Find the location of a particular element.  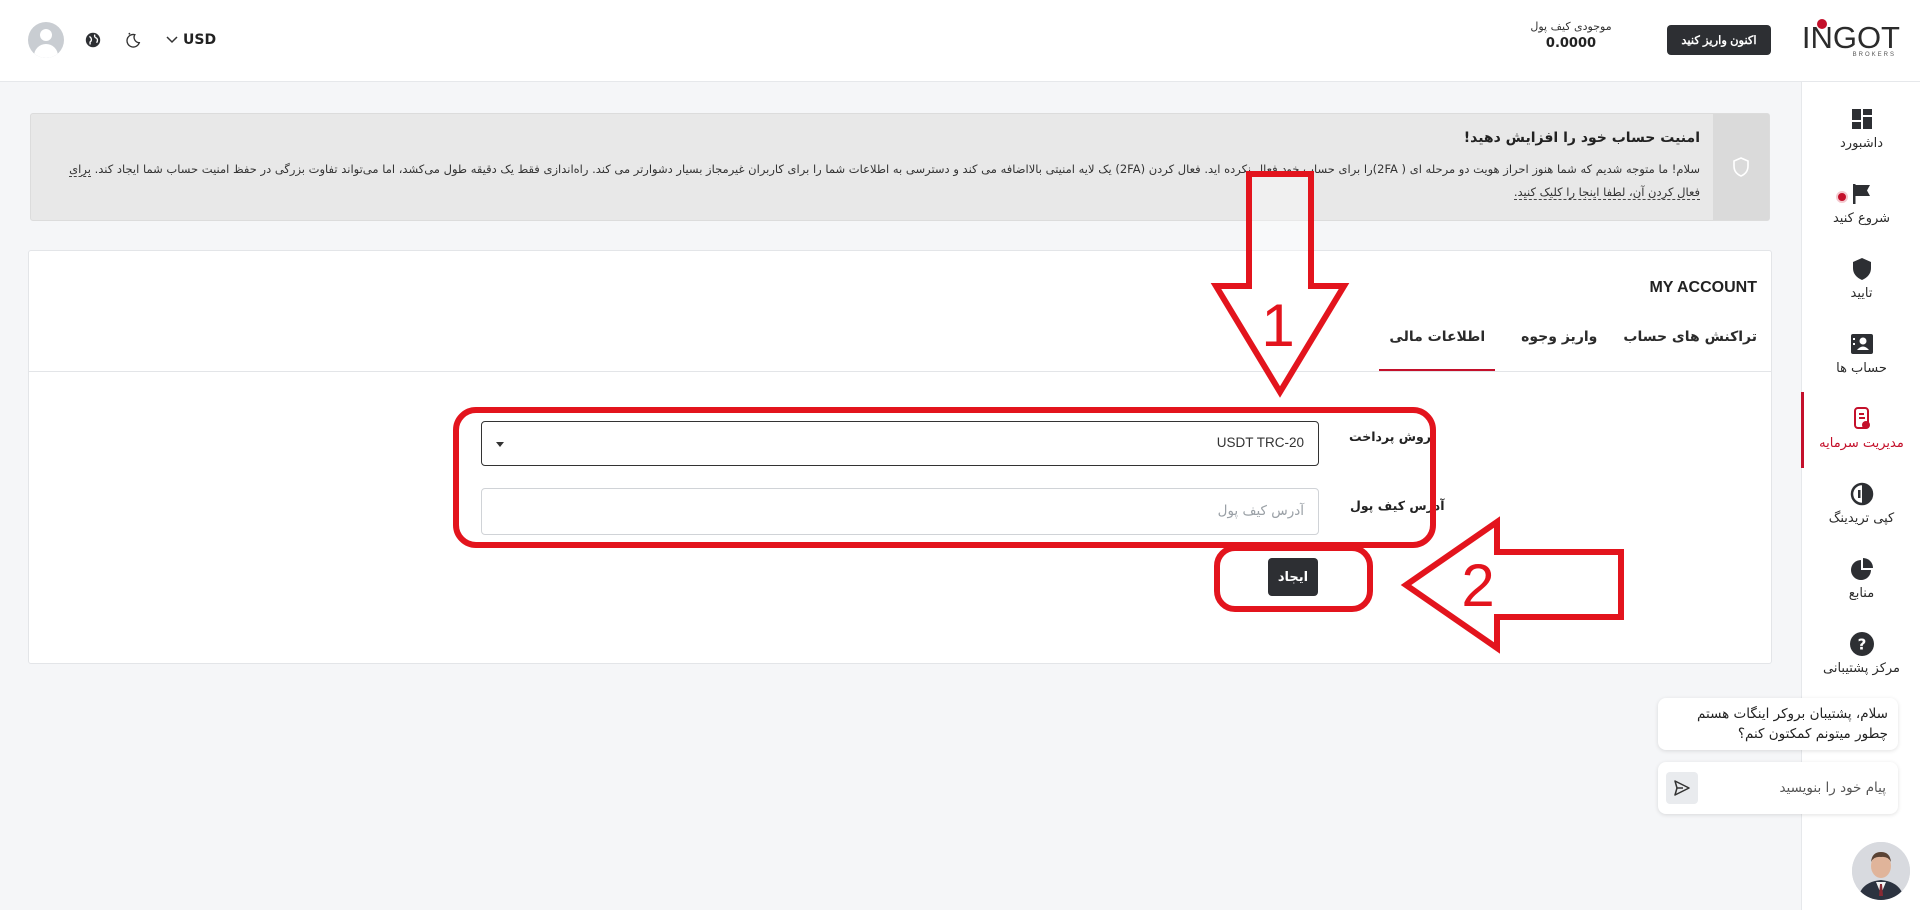

chat-input: پیام خود را بنویسید is located at coordinates (1778, 788).